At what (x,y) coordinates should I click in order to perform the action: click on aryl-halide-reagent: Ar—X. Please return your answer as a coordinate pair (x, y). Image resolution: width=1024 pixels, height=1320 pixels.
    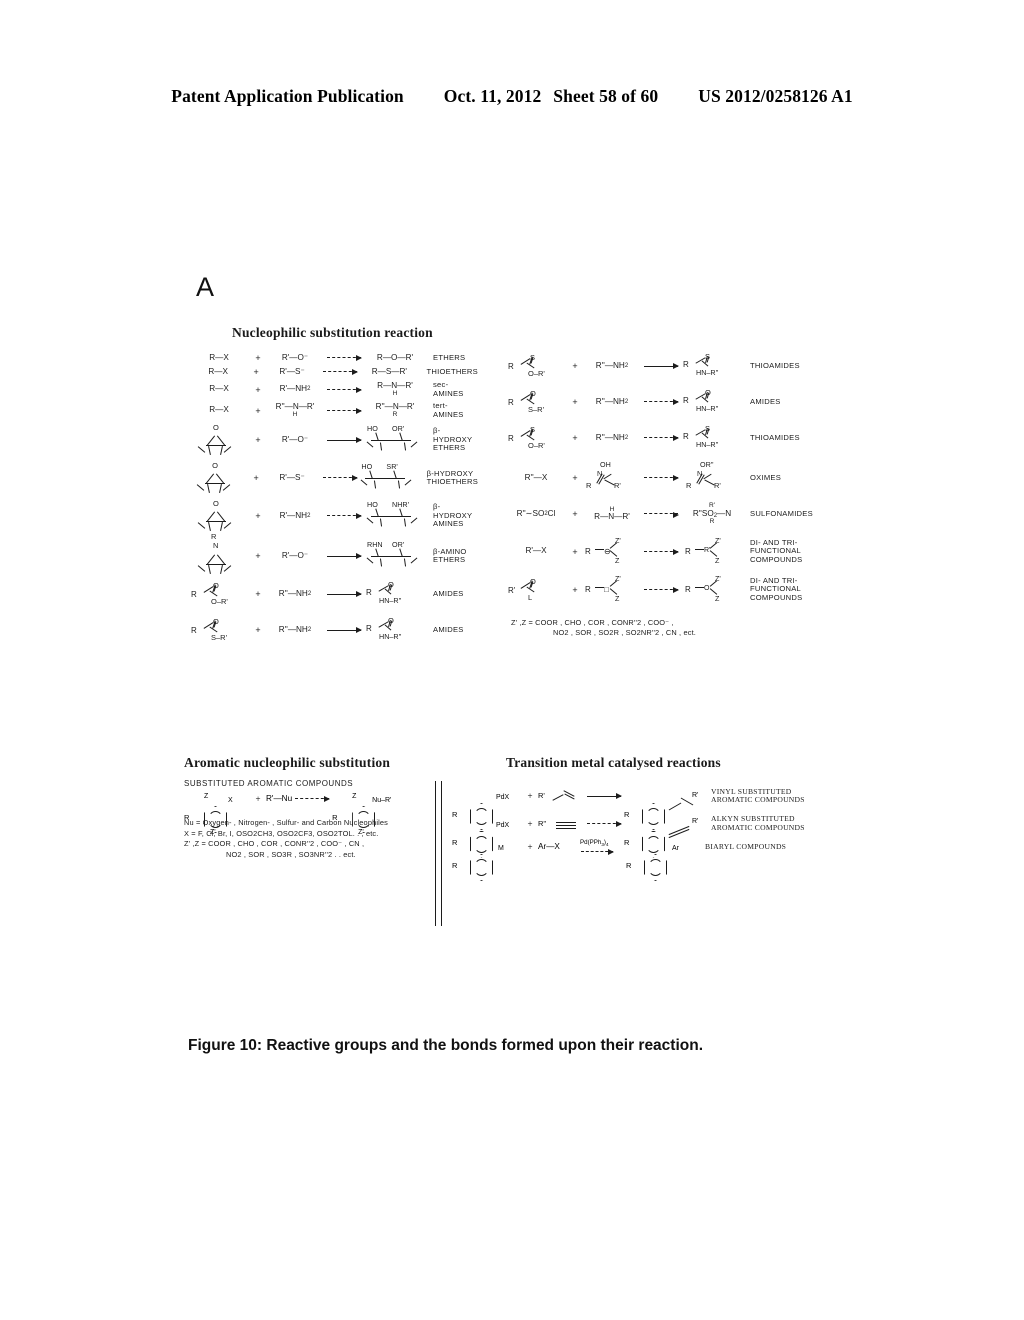
    Looking at the image, I should click on (549, 846).